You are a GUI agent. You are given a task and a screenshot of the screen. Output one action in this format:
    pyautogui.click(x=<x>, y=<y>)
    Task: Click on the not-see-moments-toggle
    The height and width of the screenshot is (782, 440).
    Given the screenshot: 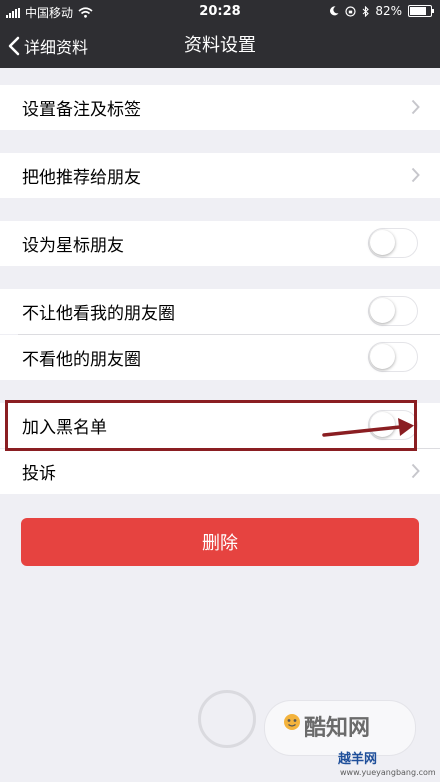 What is the action you would take?
    pyautogui.click(x=393, y=357)
    